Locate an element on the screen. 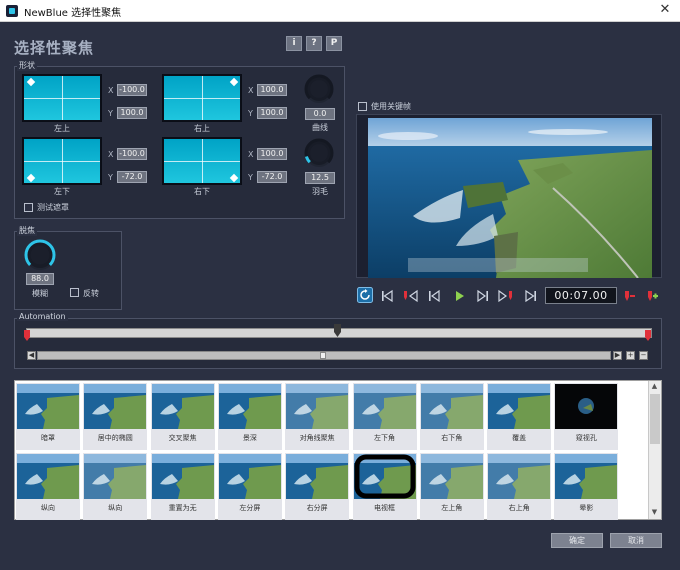 The height and width of the screenshot is (570, 680). preset-item: 晕影 is located at coordinates (586, 486).